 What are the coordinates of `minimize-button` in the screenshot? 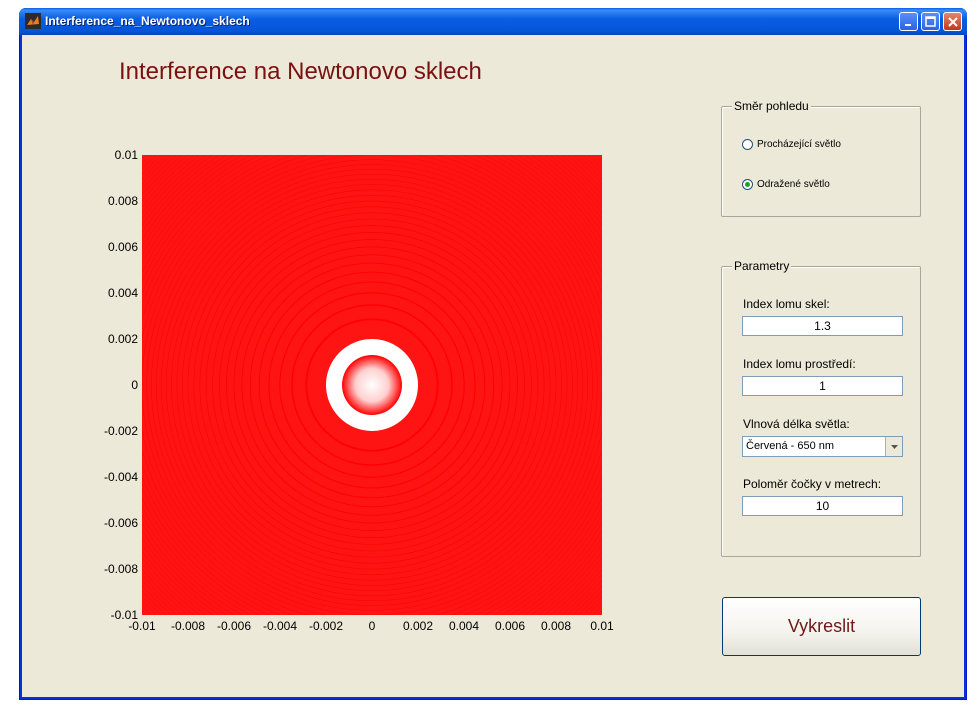 It's located at (908, 21).